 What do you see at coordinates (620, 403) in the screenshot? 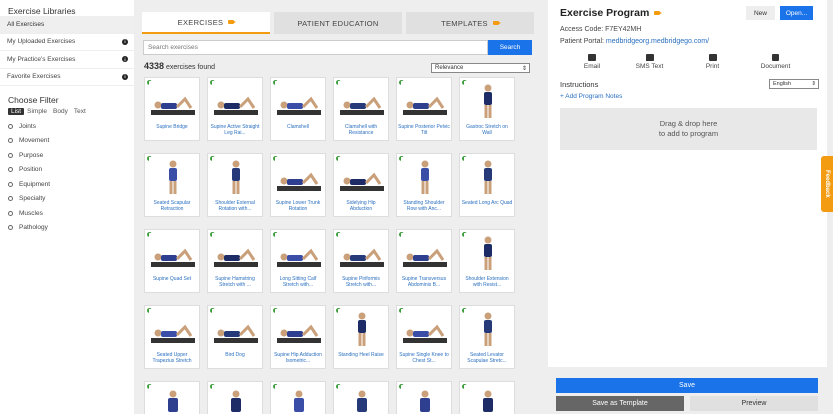
I see `save-as-template-button: Save as Template` at bounding box center [620, 403].